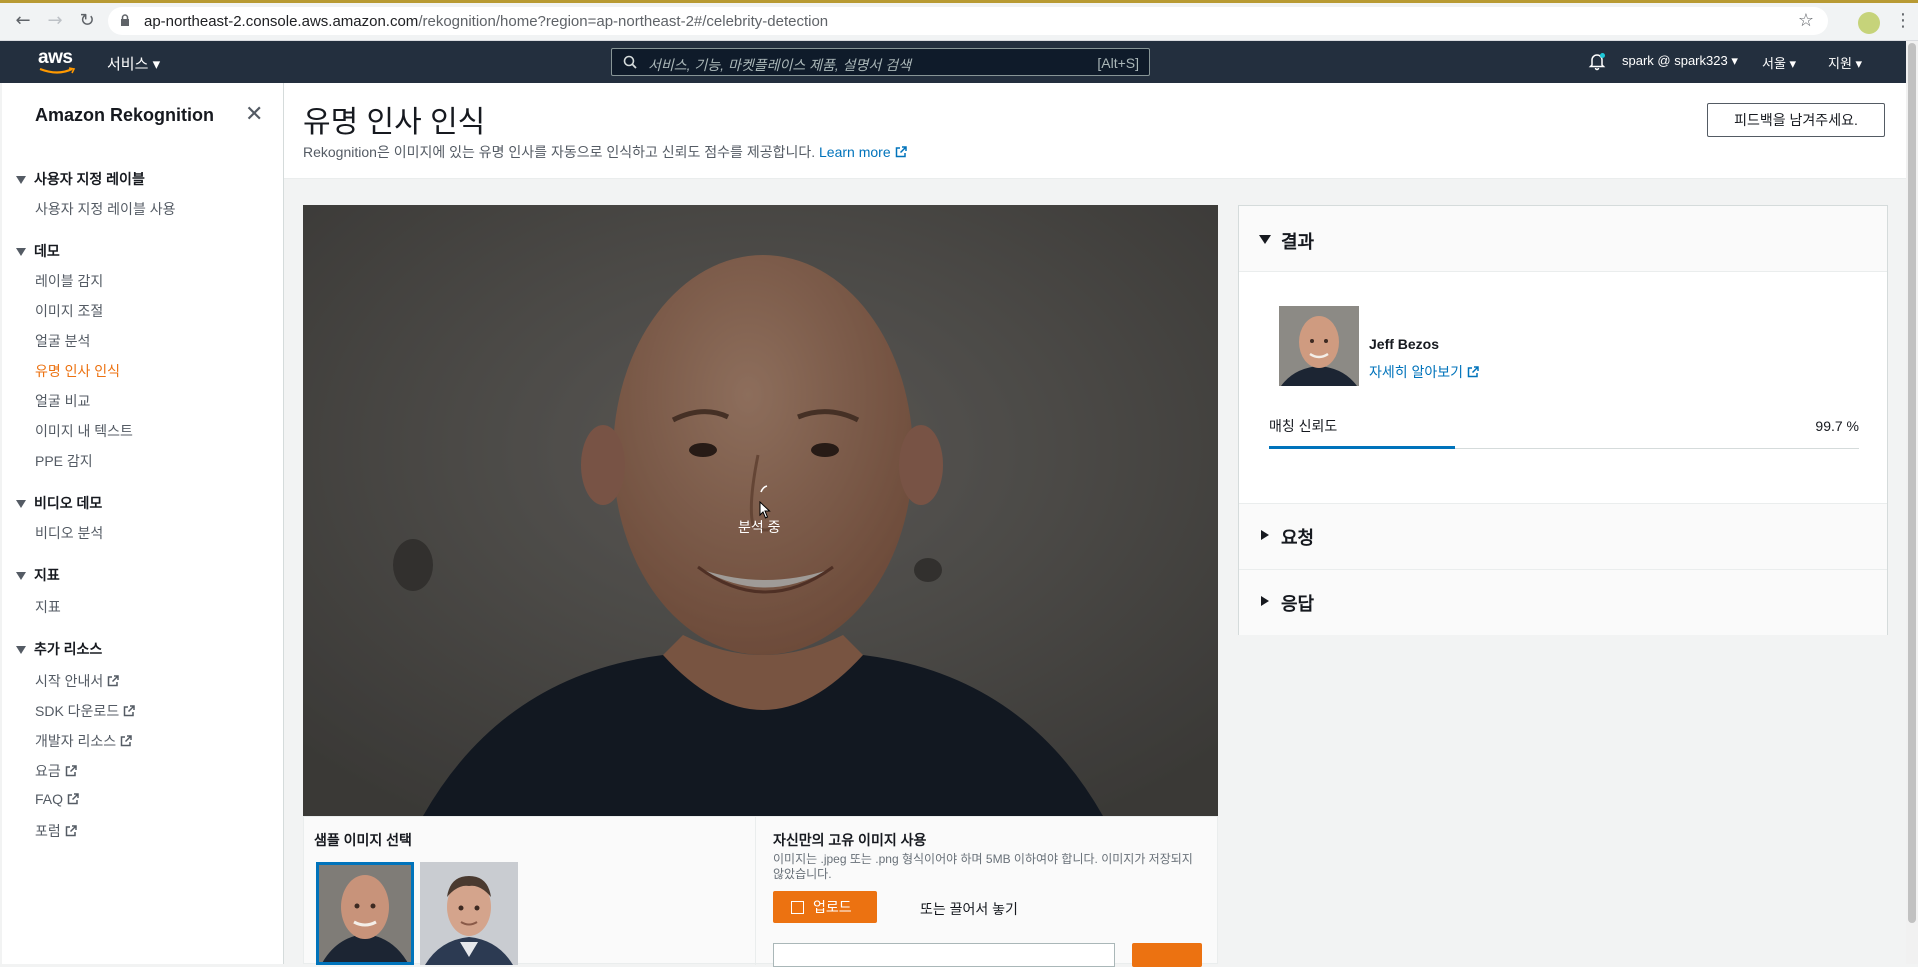  What do you see at coordinates (133, 63) in the screenshot?
I see `services-menu: 서비스 ▾` at bounding box center [133, 63].